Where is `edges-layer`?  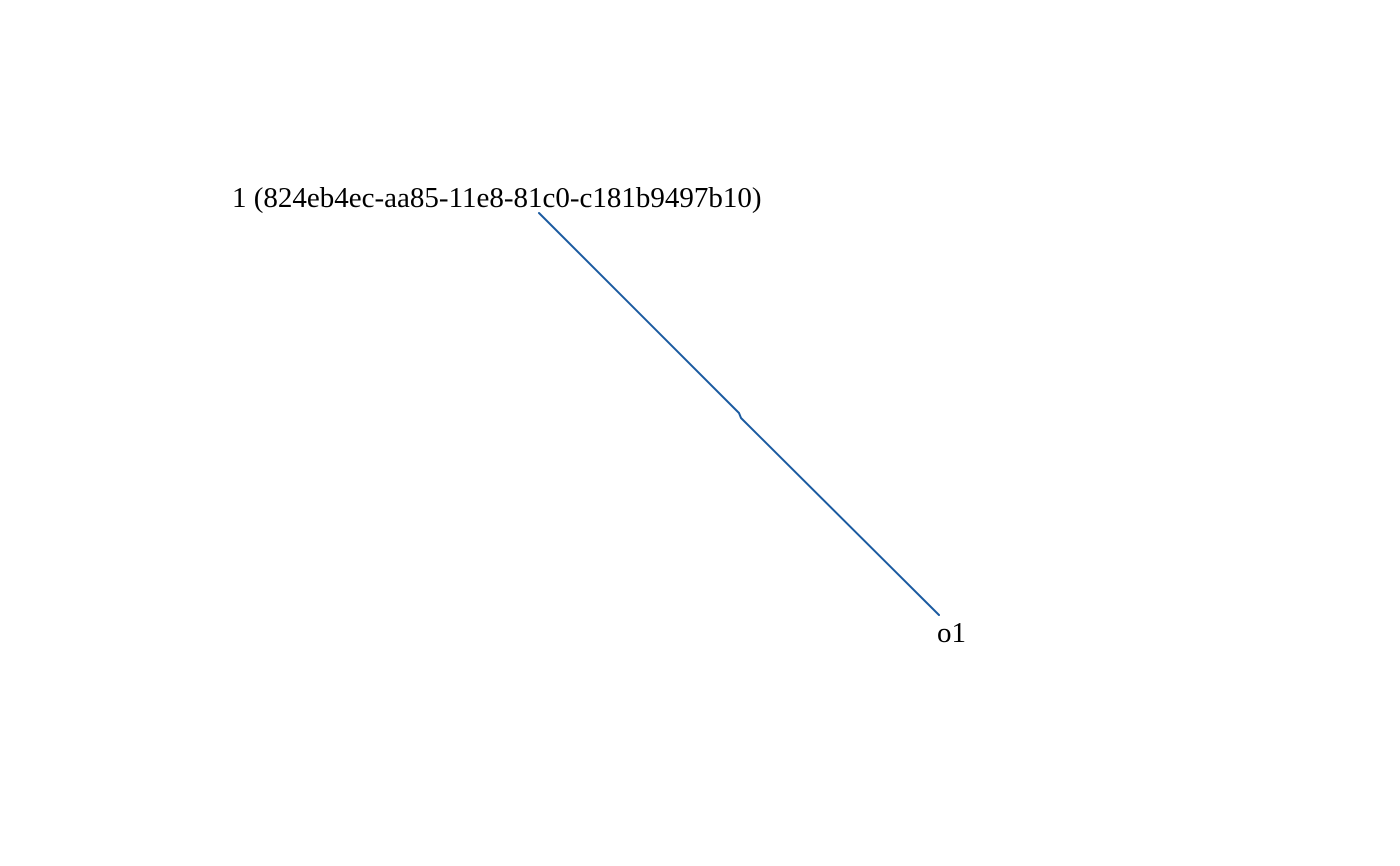
edges-layer is located at coordinates (739, 414).